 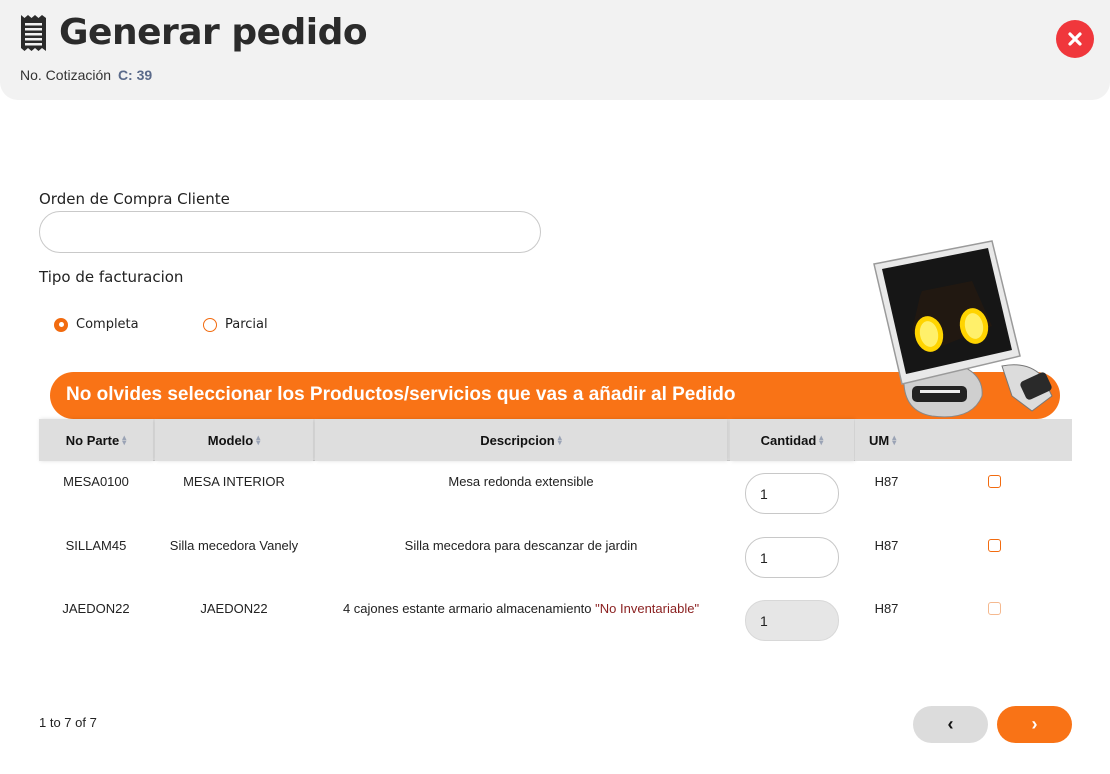 What do you see at coordinates (96, 608) in the screenshot?
I see `cell-part: JAEDON22` at bounding box center [96, 608].